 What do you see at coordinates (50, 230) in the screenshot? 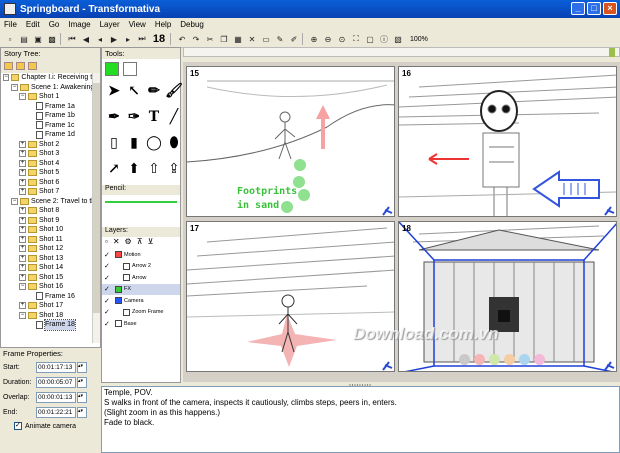
I see `tree-folder-item: + Shot 10` at bounding box center [50, 230].